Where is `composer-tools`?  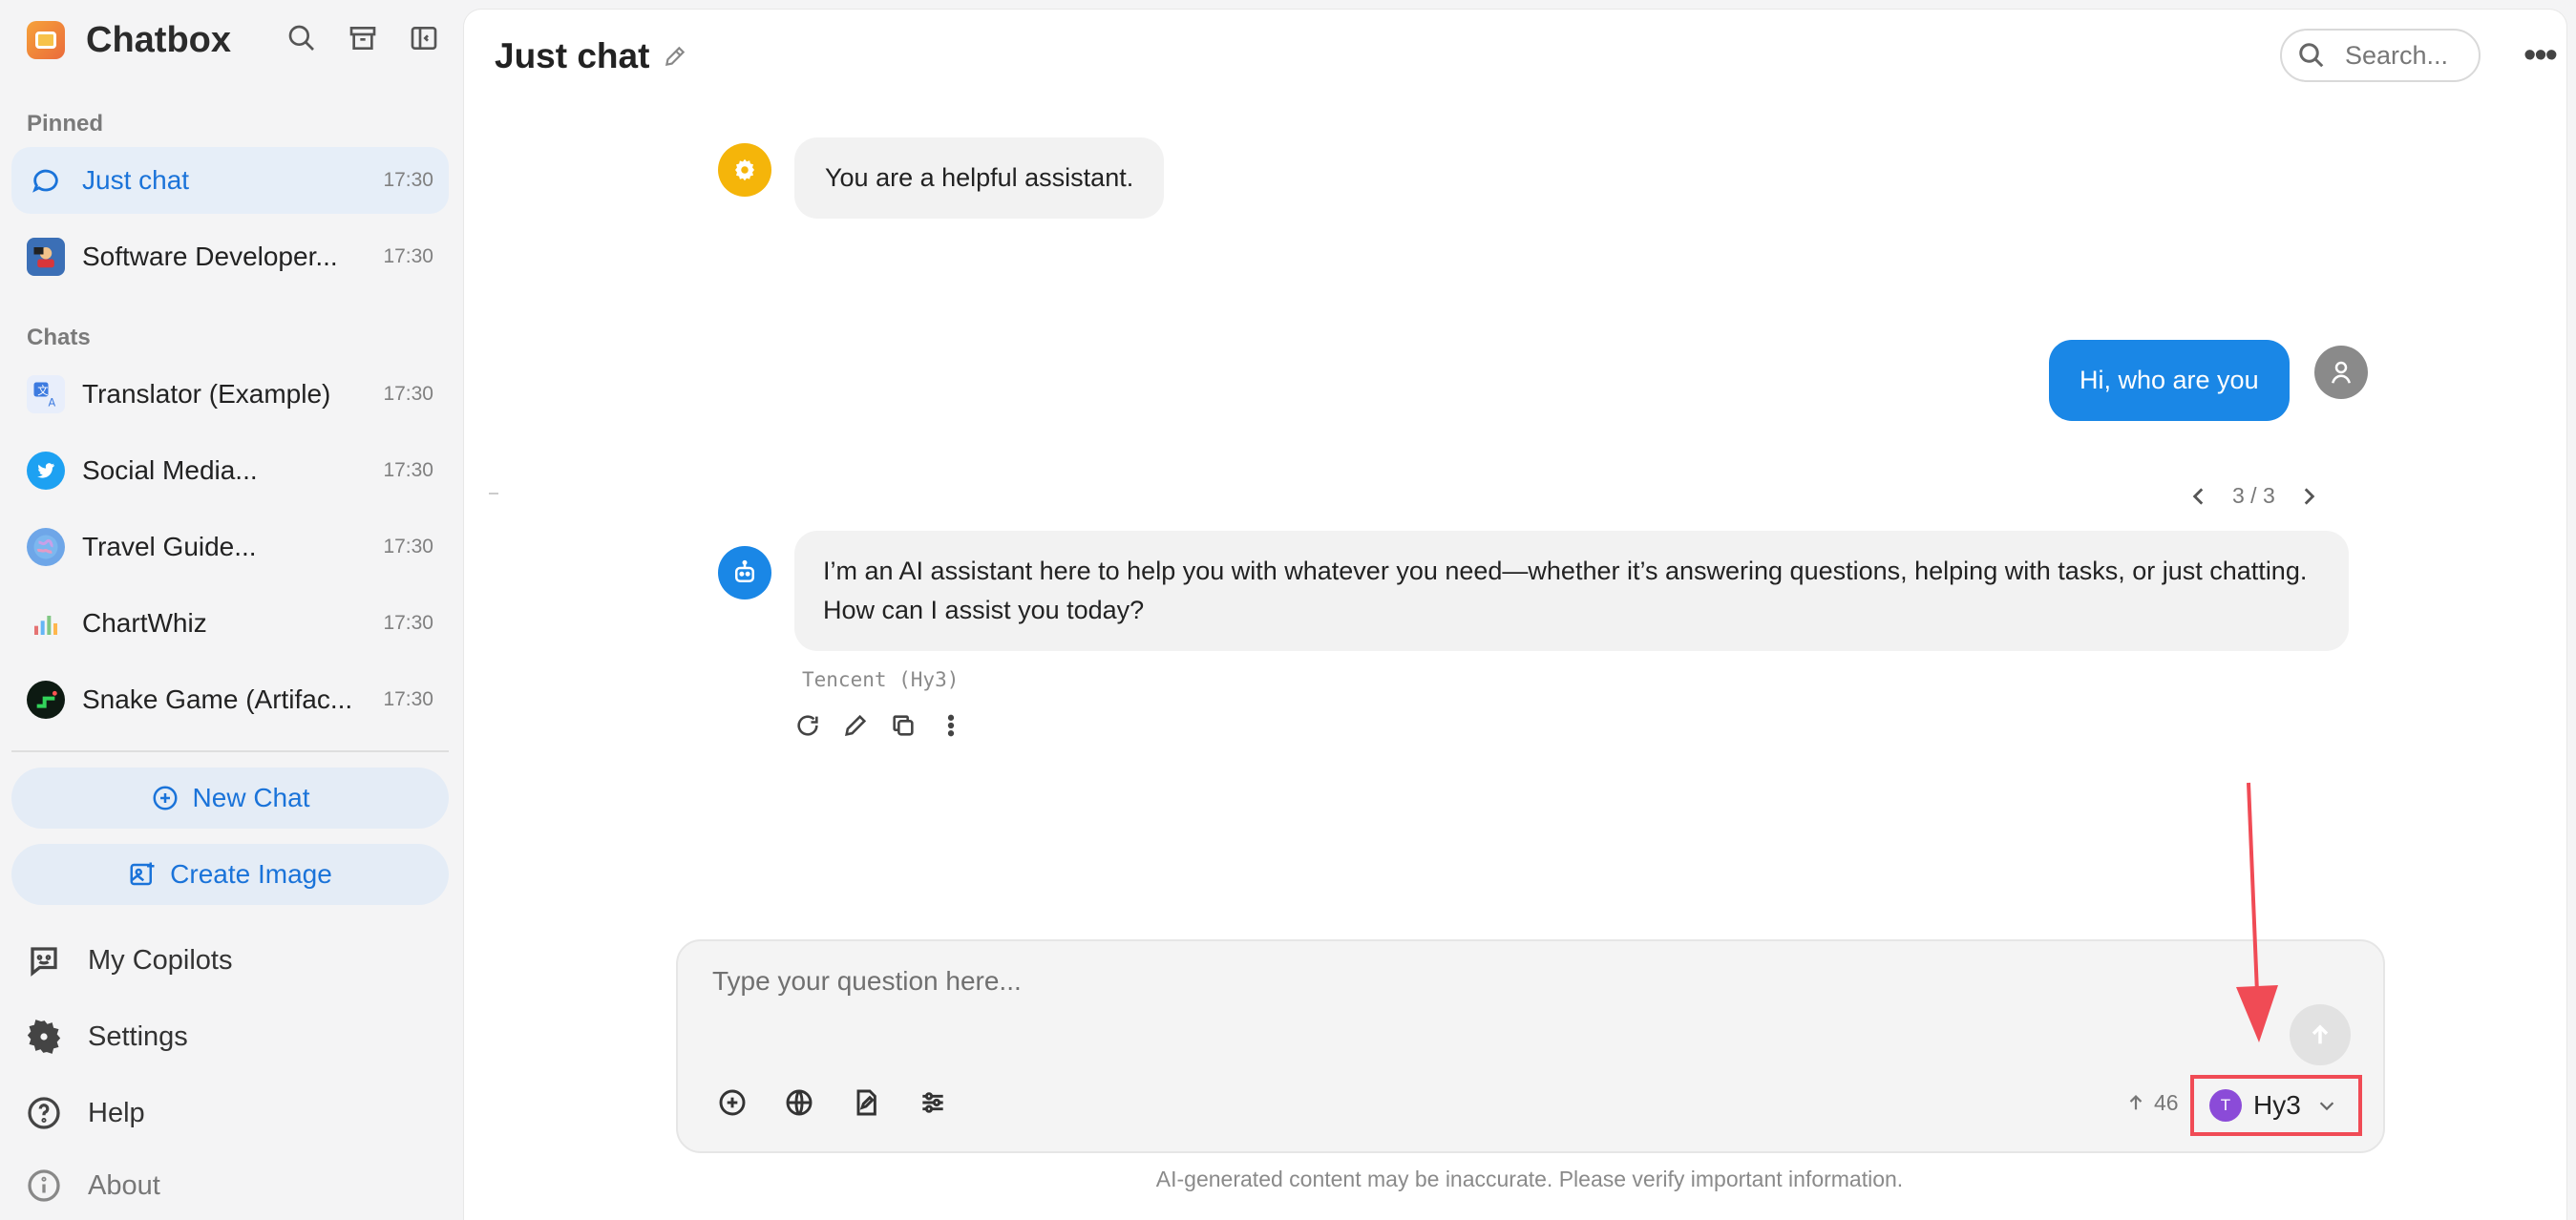 composer-tools is located at coordinates (832, 1103).